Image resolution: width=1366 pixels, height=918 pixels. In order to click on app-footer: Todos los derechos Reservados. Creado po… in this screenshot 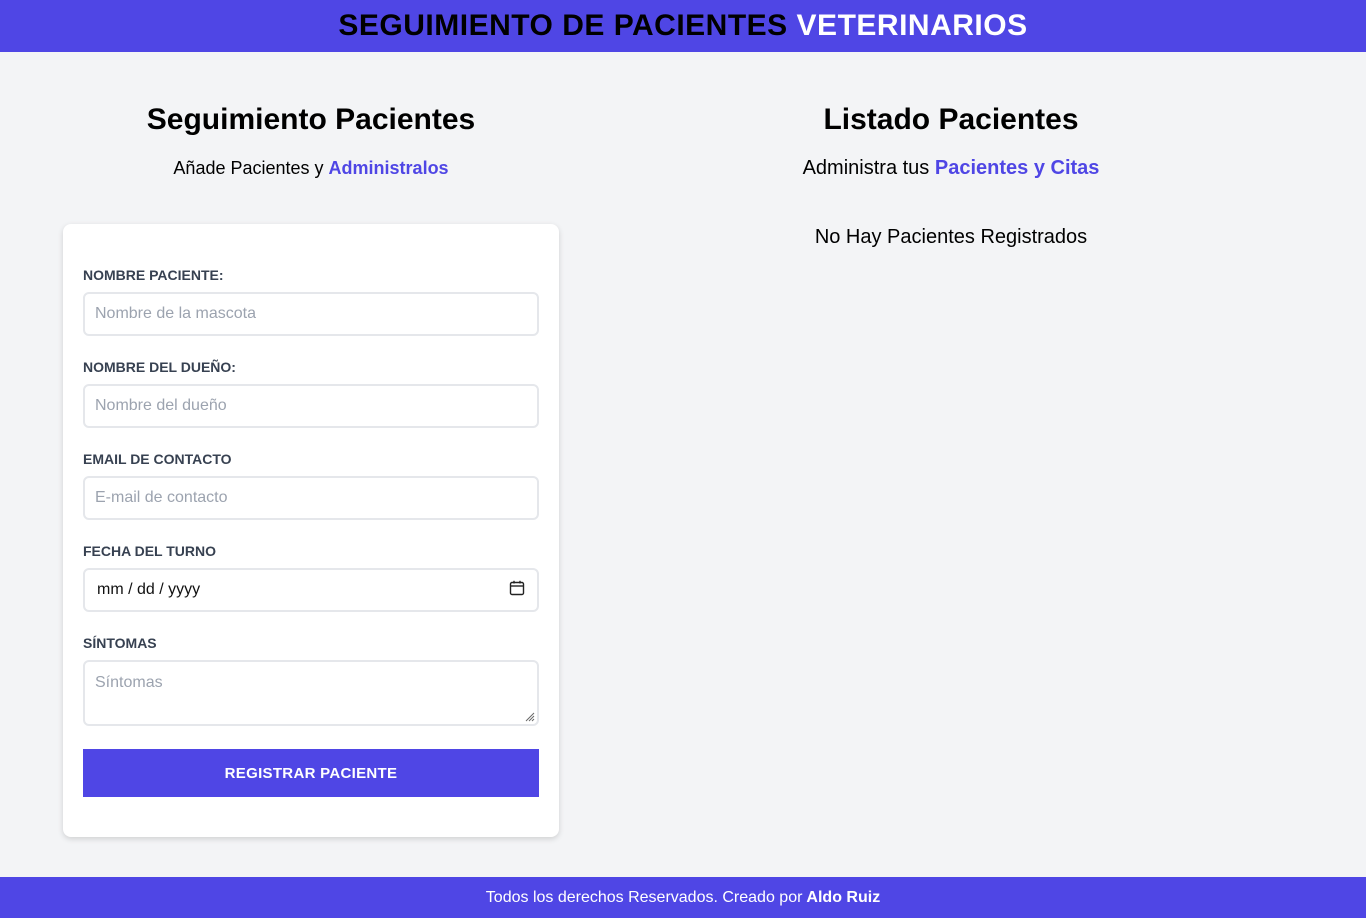, I will do `click(683, 897)`.